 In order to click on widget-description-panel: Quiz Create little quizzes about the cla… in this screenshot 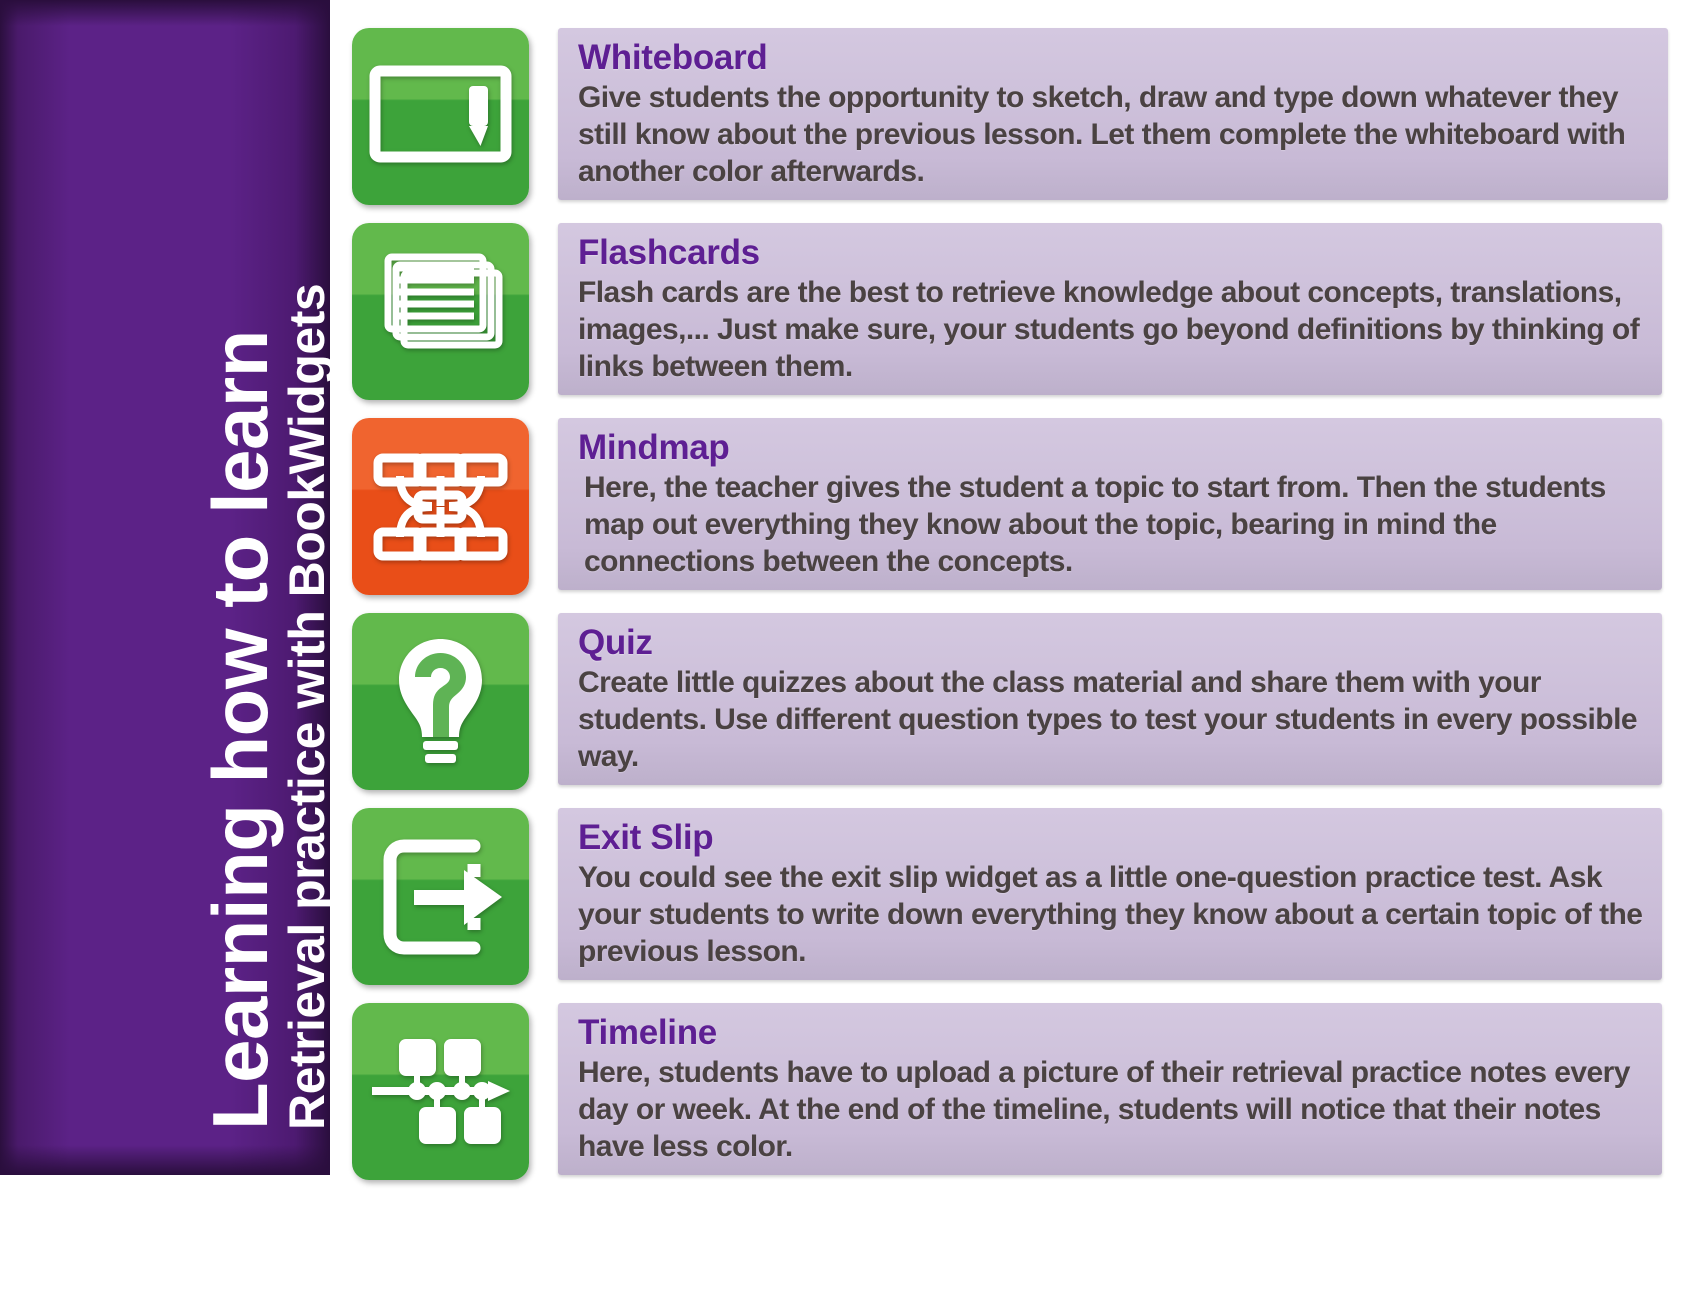, I will do `click(1110, 699)`.